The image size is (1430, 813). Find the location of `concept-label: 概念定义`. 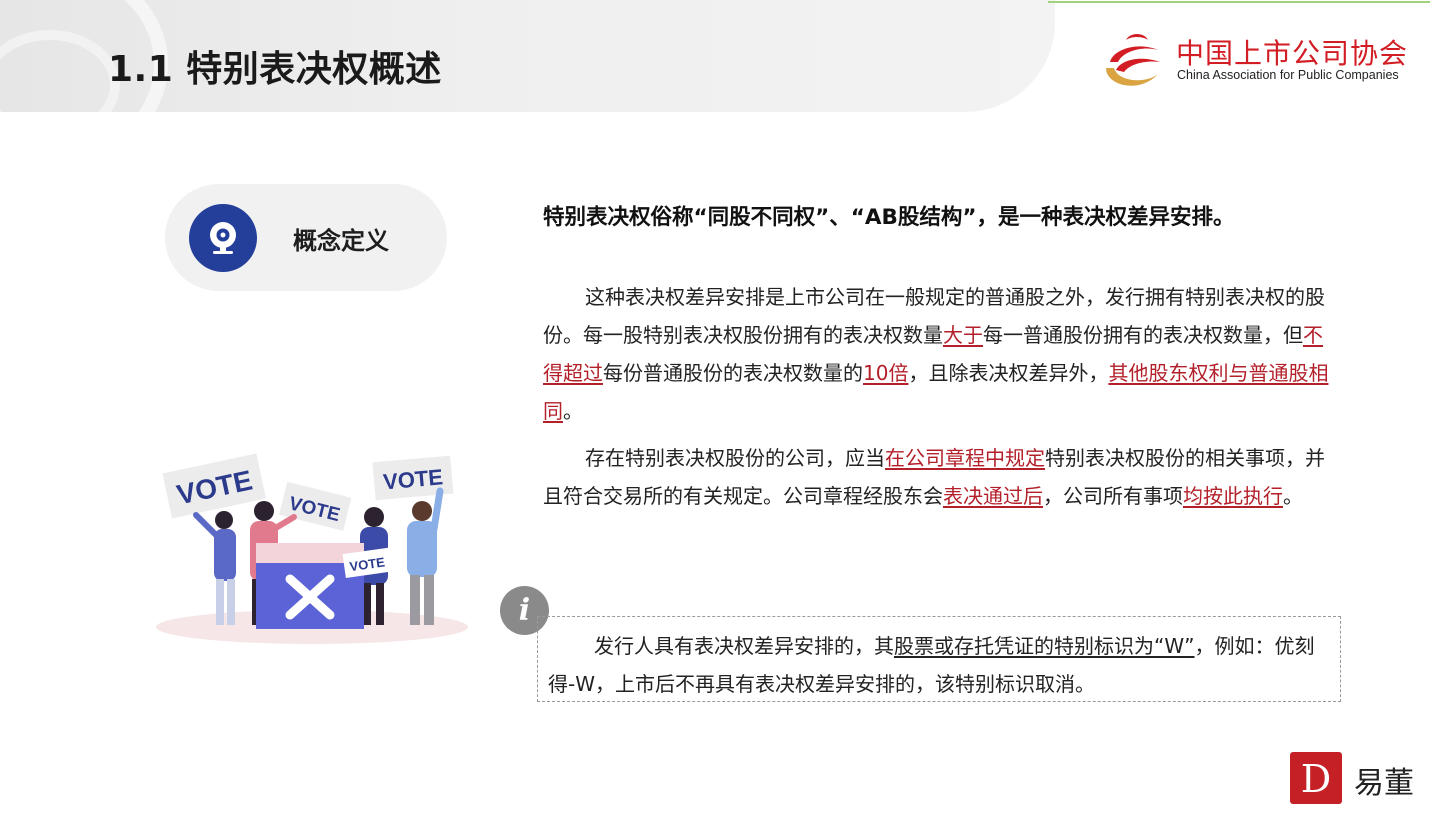

concept-label: 概念定义 is located at coordinates (341, 241).